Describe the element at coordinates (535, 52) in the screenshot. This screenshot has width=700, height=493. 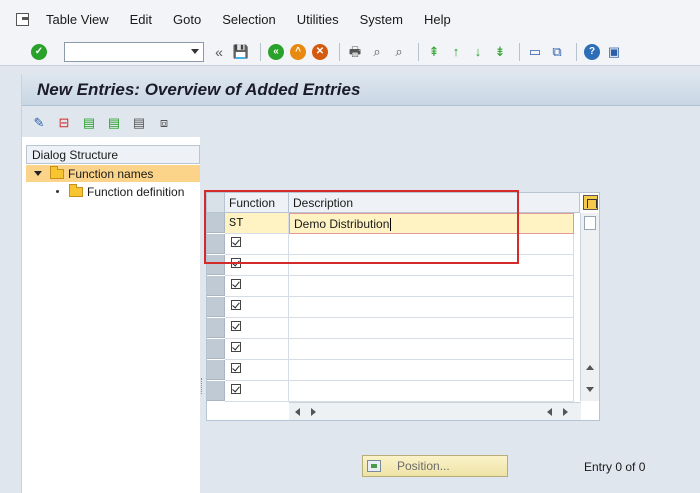
I see `create-session-icon: ▭` at that location.